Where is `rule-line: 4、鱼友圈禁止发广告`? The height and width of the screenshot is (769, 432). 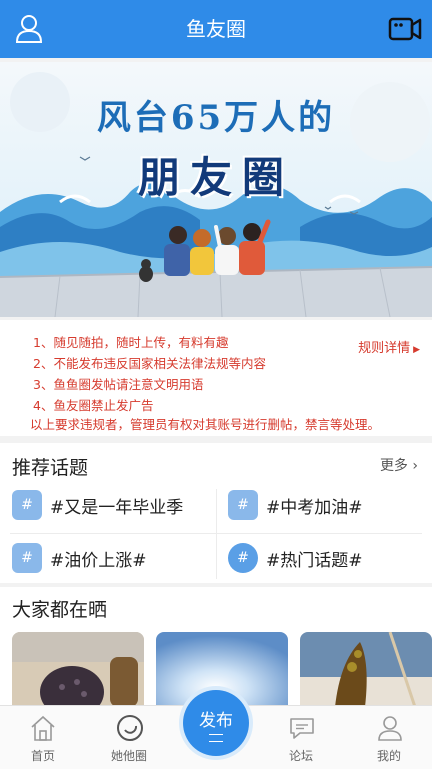 rule-line: 4、鱼友圈禁止发广告 is located at coordinates (93, 405).